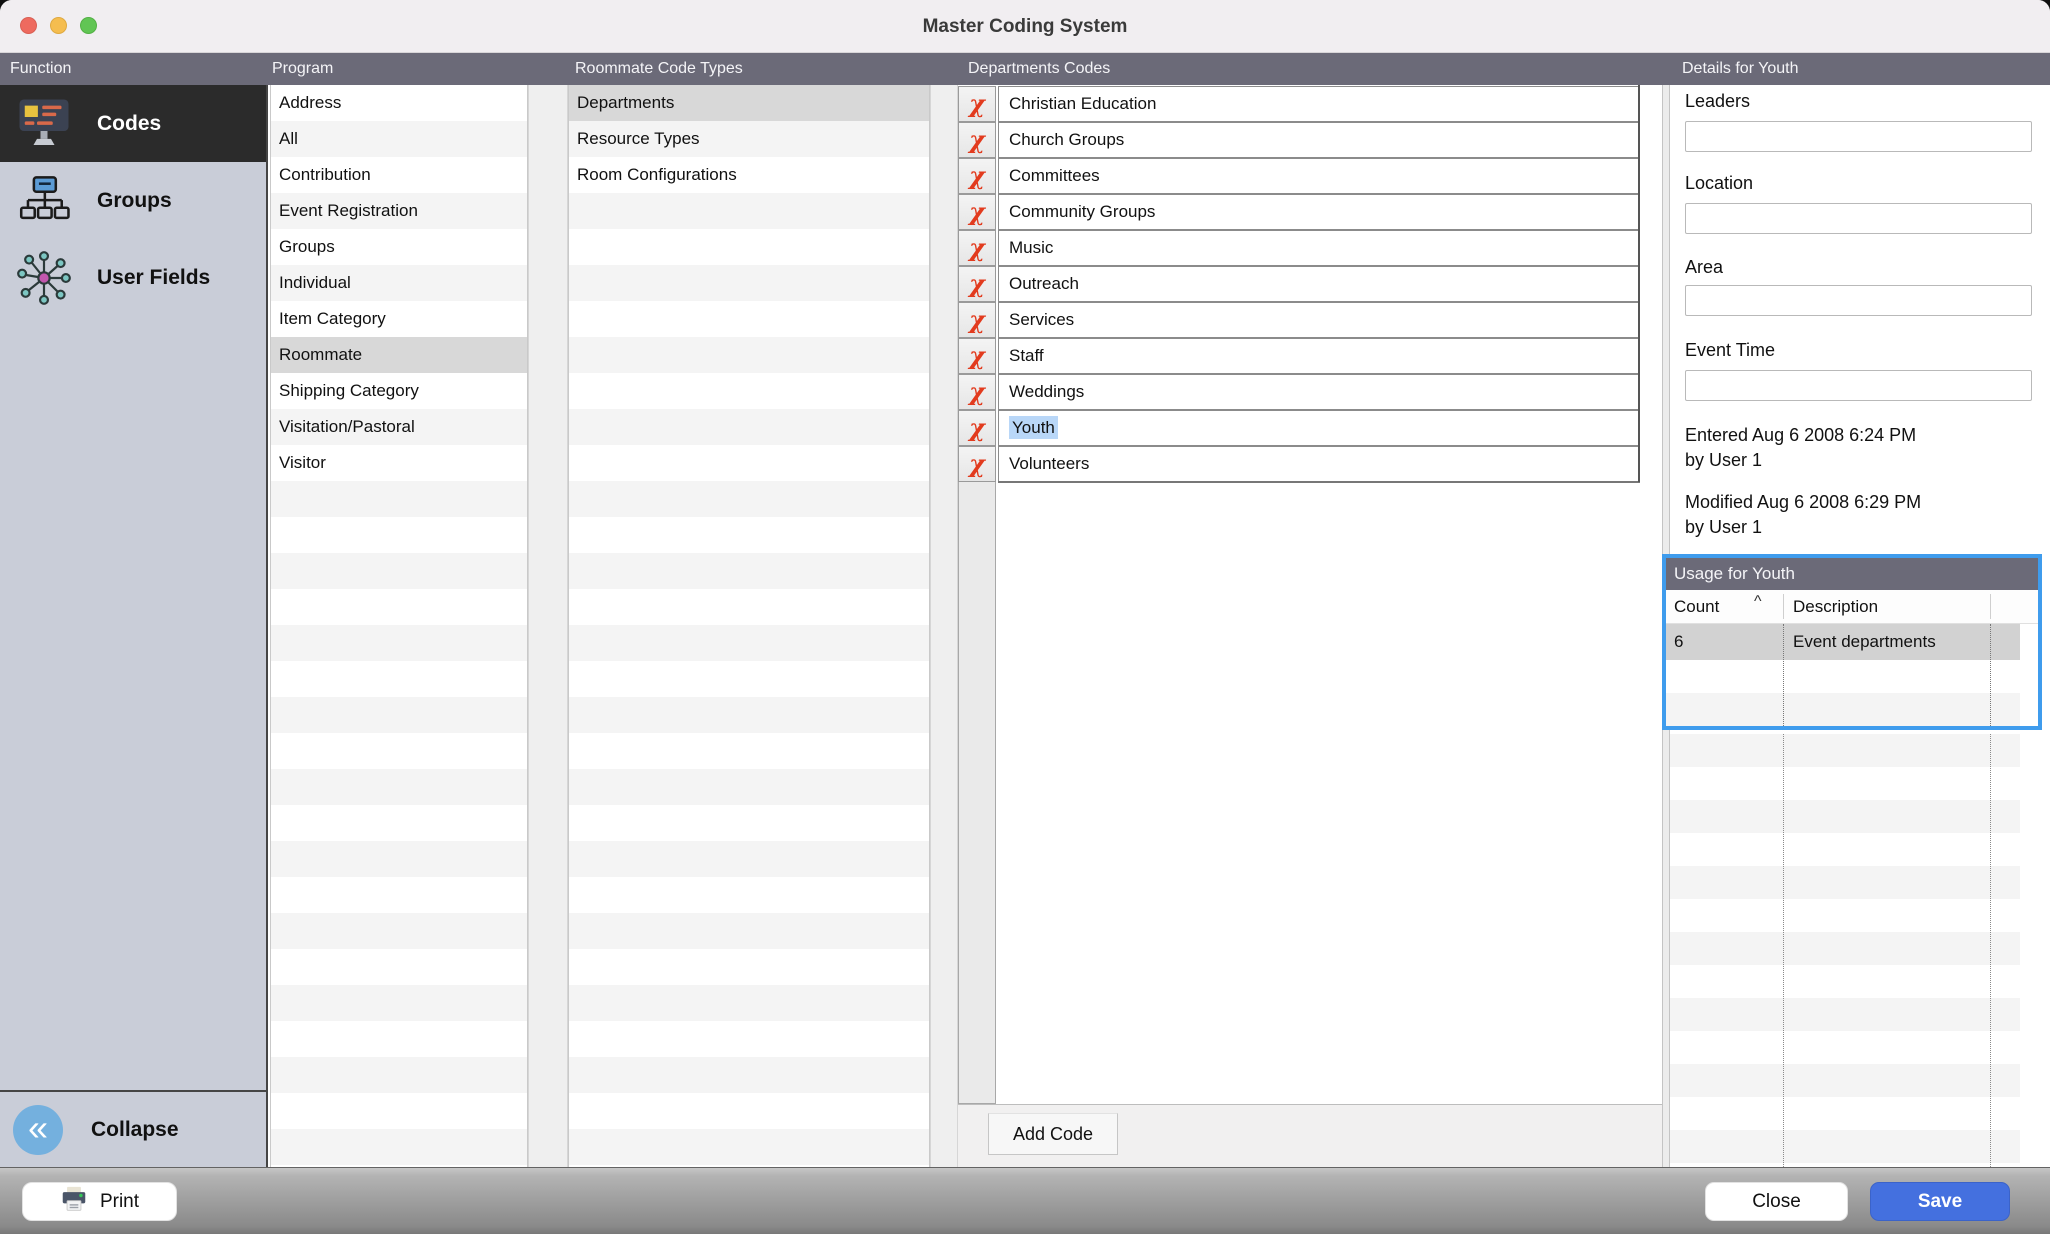 The width and height of the screenshot is (2050, 1234). What do you see at coordinates (1758, 601) in the screenshot?
I see `sort-ascending-icon: ^` at bounding box center [1758, 601].